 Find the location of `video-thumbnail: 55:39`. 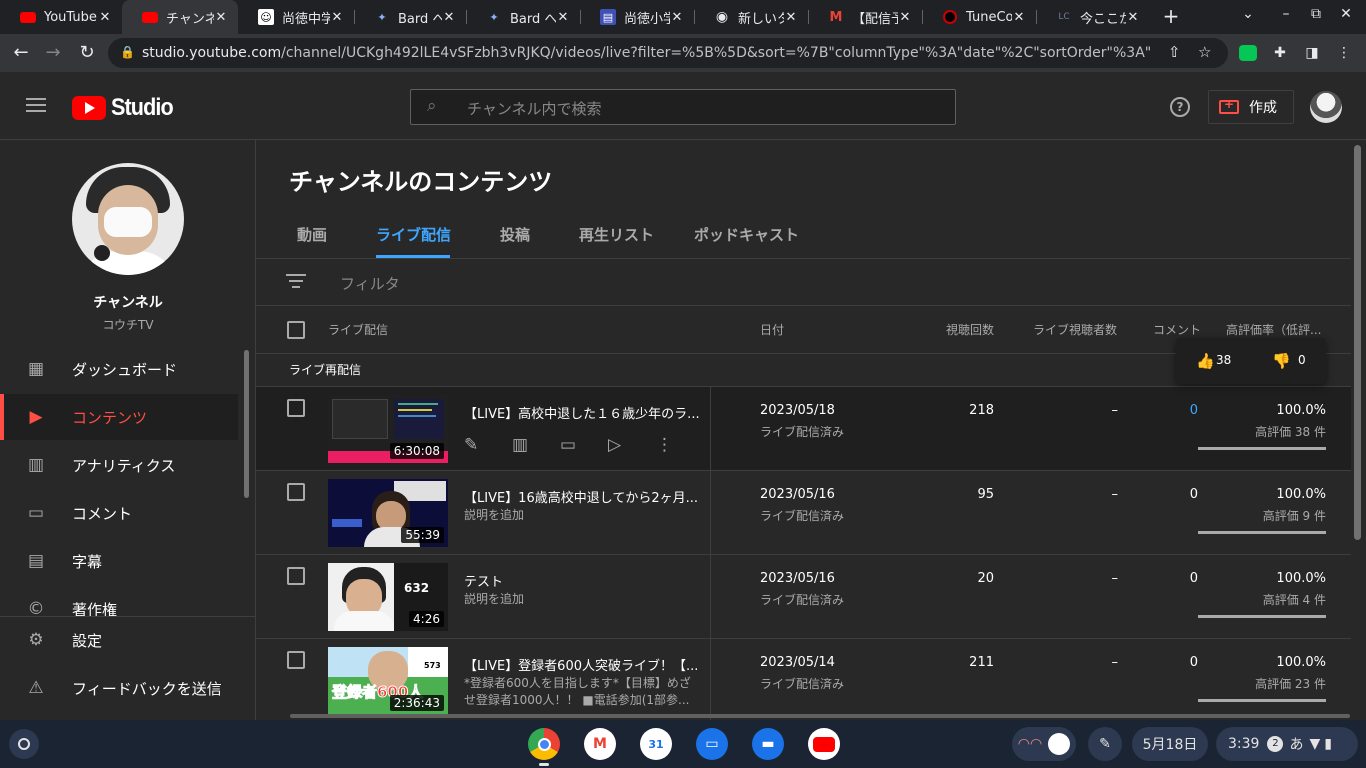

video-thumbnail: 55:39 is located at coordinates (388, 513).